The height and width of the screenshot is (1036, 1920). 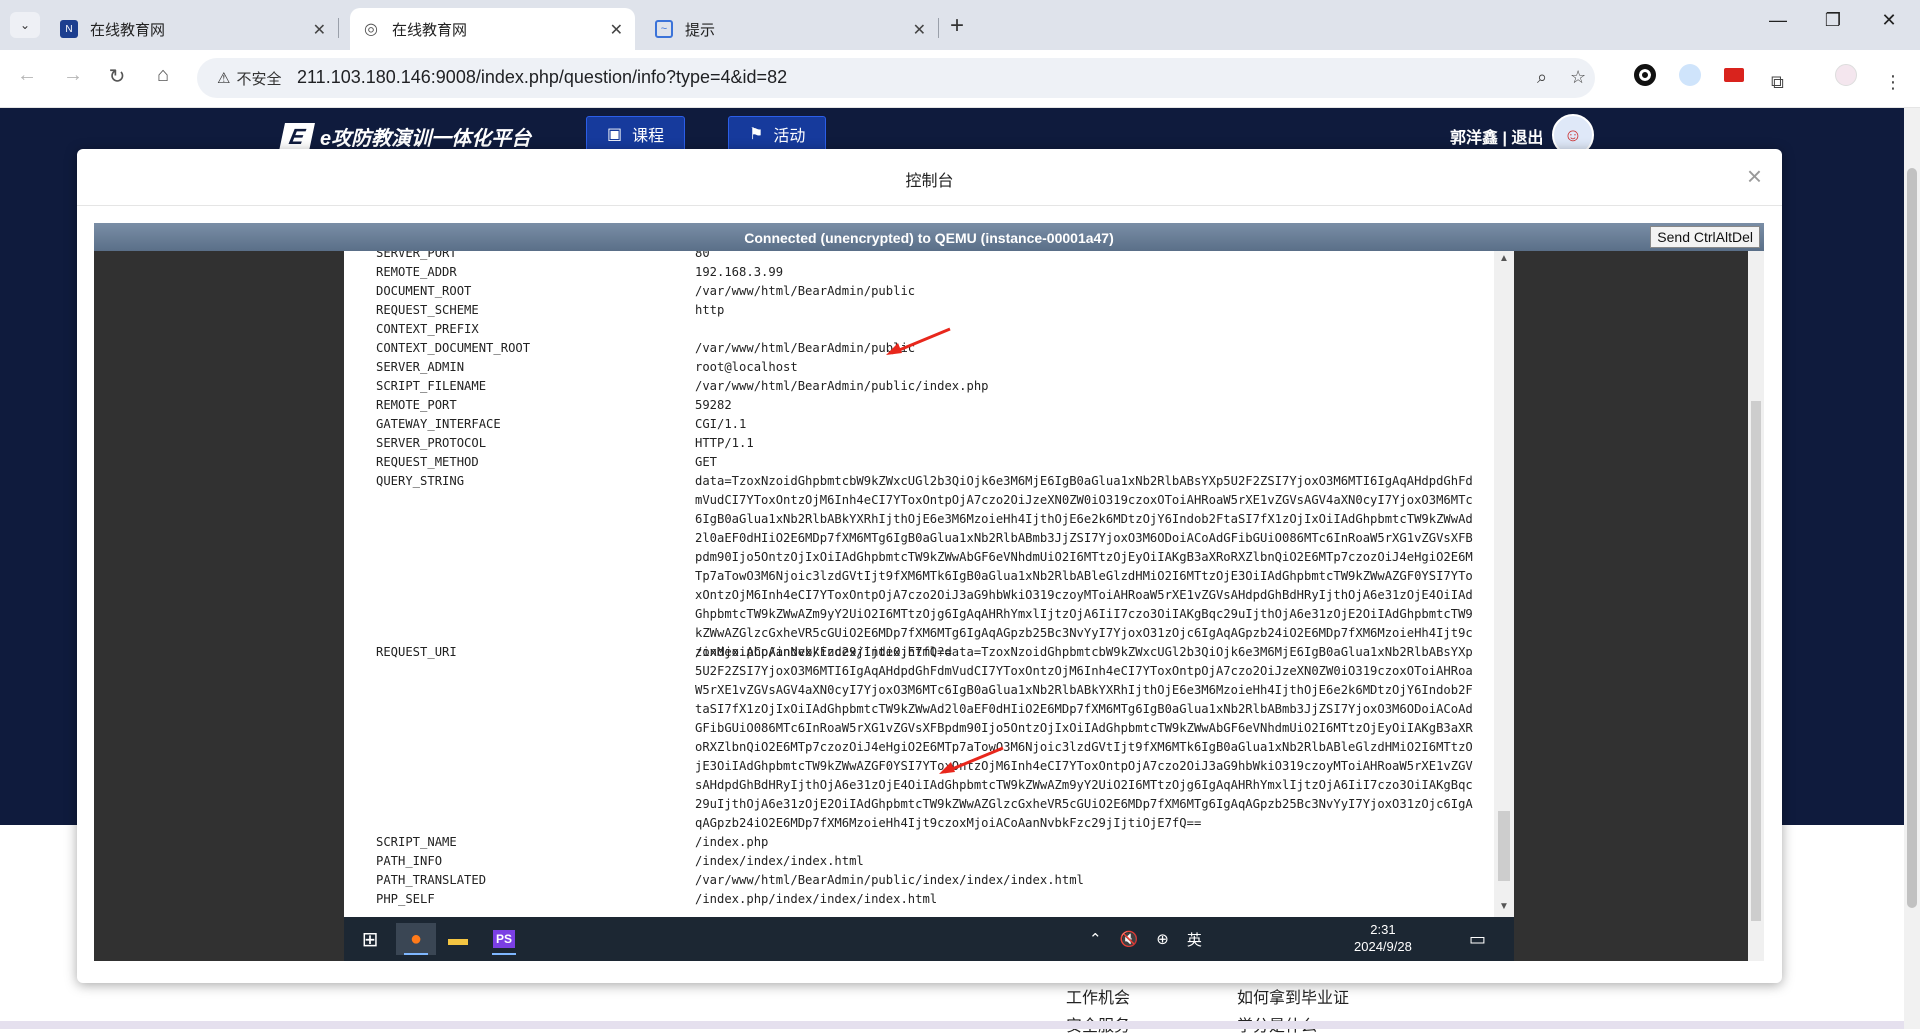 I want to click on scroll-up-icon: ▲, so click(x=1504, y=258).